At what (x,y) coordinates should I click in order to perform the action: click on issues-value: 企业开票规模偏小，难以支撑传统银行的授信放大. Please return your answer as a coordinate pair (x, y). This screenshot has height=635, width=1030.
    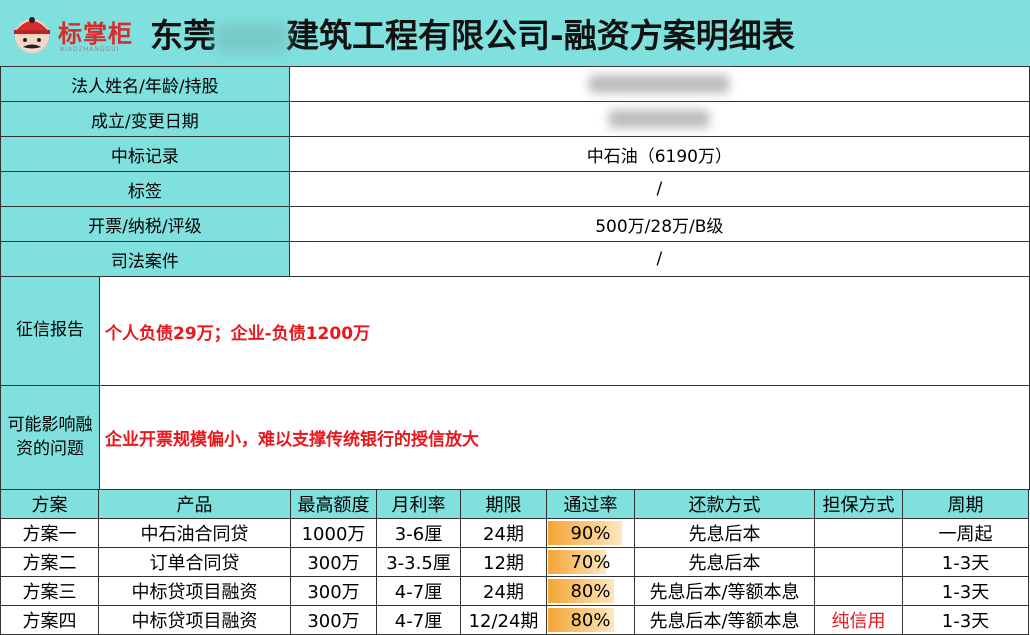
    Looking at the image, I should click on (292, 440).